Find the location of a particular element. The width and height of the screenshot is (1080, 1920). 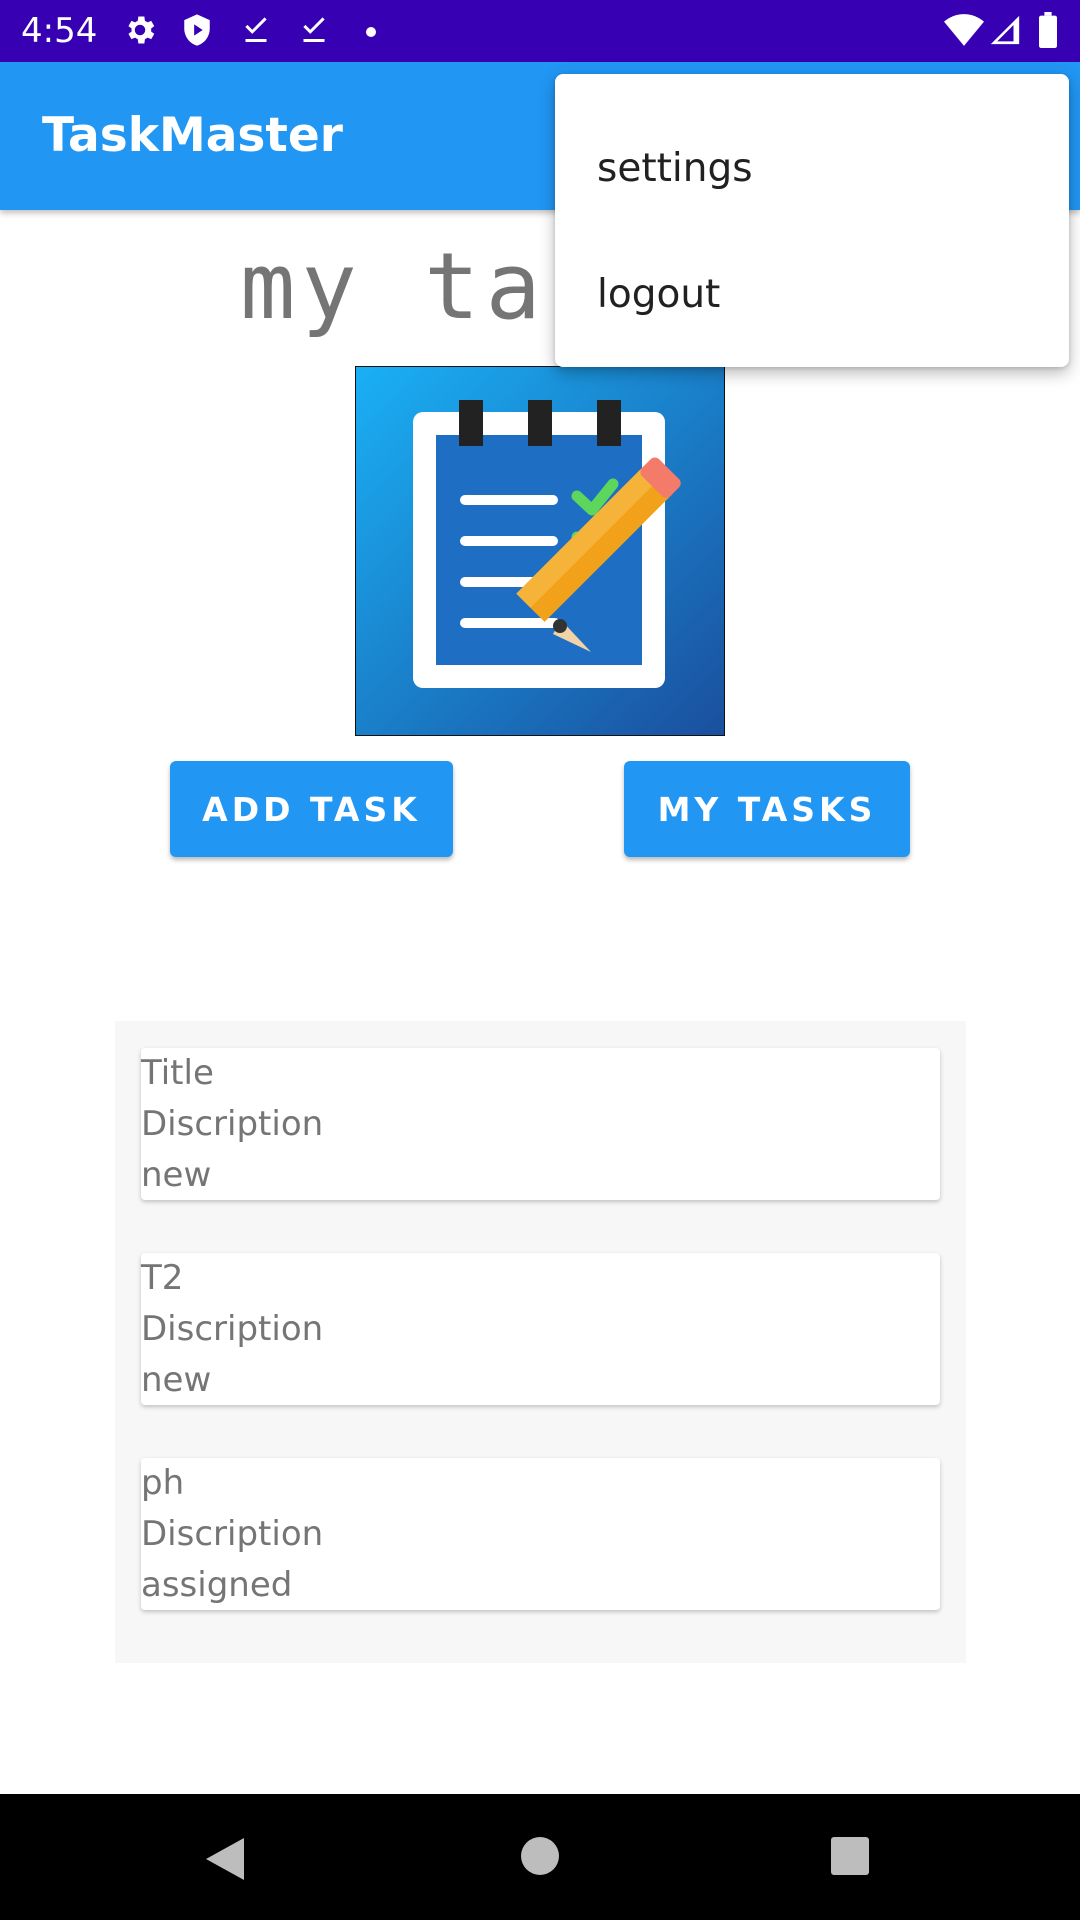

back-icon is located at coordinates (225, 1861).